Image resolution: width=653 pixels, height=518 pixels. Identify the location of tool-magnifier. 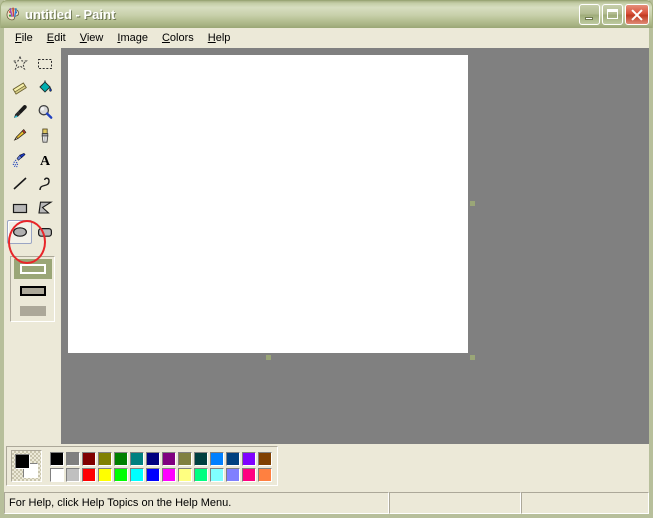
(44, 112).